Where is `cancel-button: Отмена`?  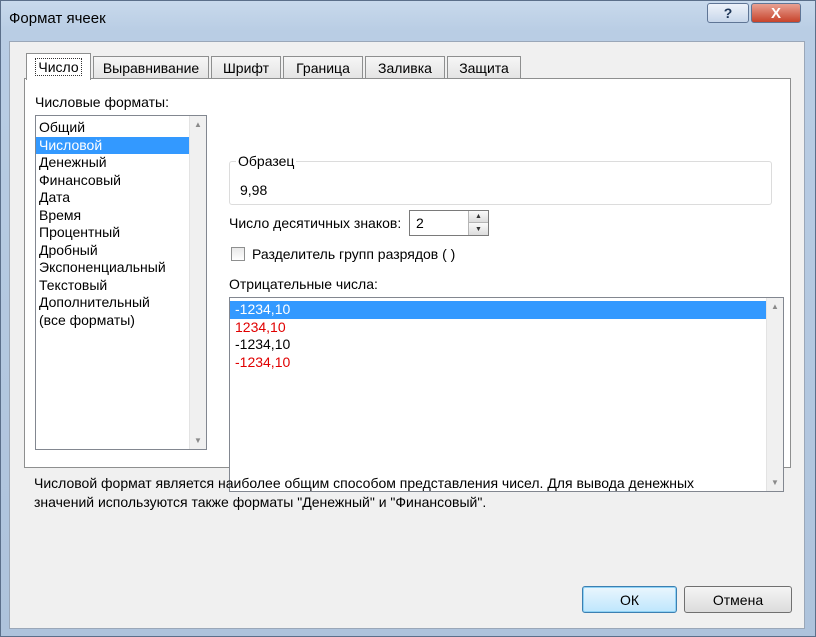
cancel-button: Отмена is located at coordinates (738, 599).